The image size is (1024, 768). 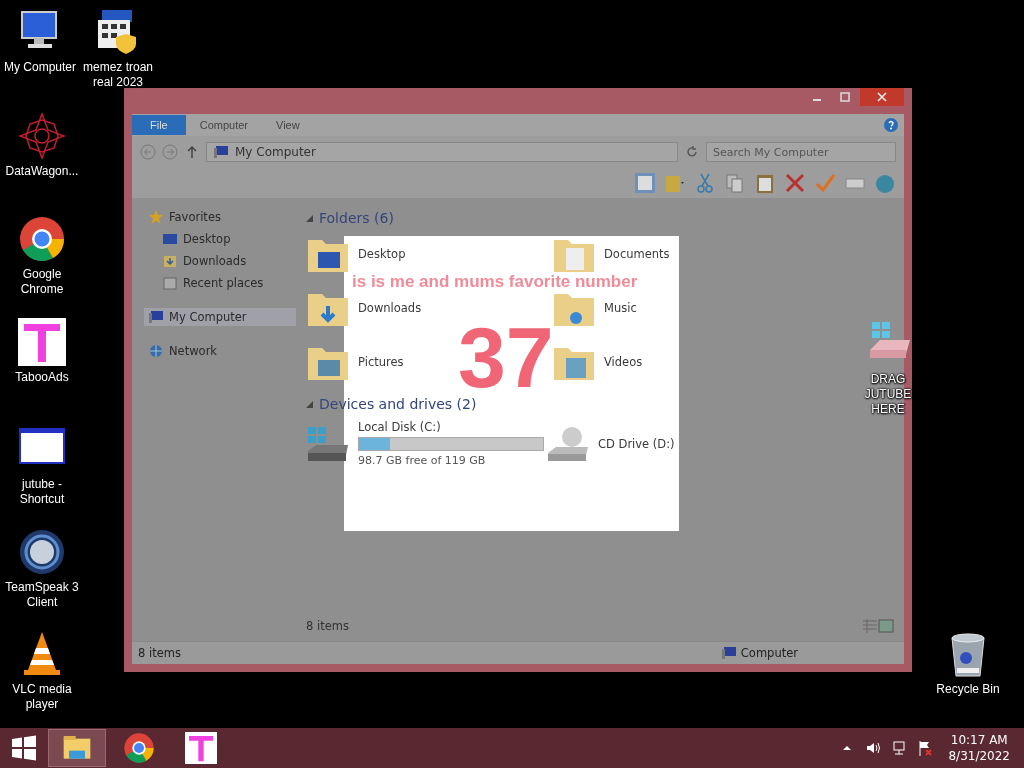 I want to click on search-field: Search My Computer, so click(x=801, y=152).